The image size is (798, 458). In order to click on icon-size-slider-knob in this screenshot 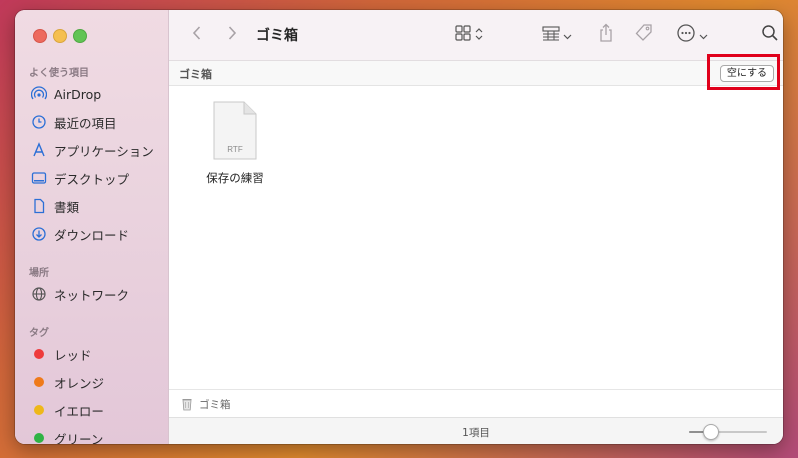, I will do `click(711, 432)`.